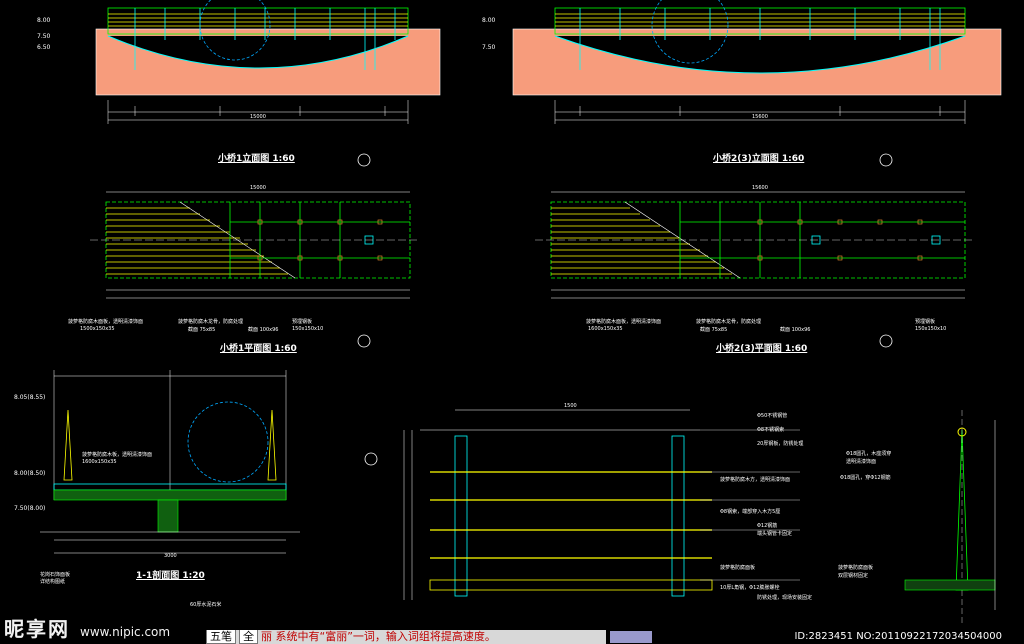 The width and height of the screenshot is (1024, 644). I want to click on plan1-total-dim: 15000, so click(258, 188).